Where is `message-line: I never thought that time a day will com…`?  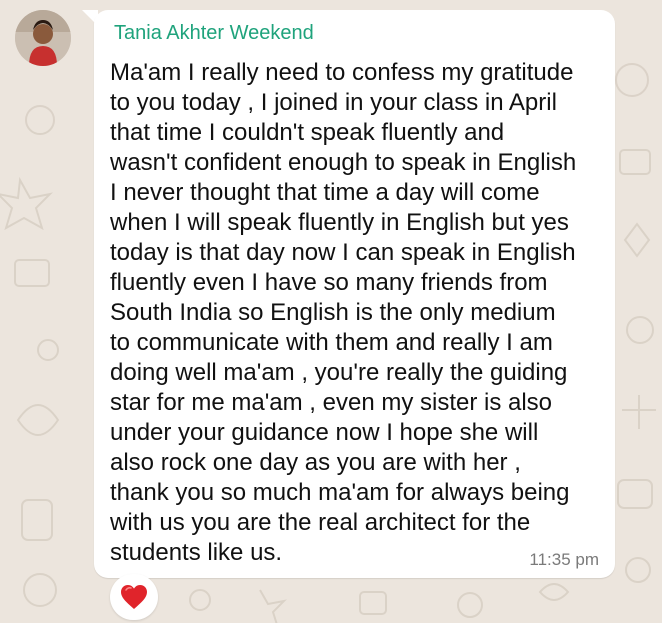
message-line: I never thought that time a day will com… is located at coordinates (325, 192).